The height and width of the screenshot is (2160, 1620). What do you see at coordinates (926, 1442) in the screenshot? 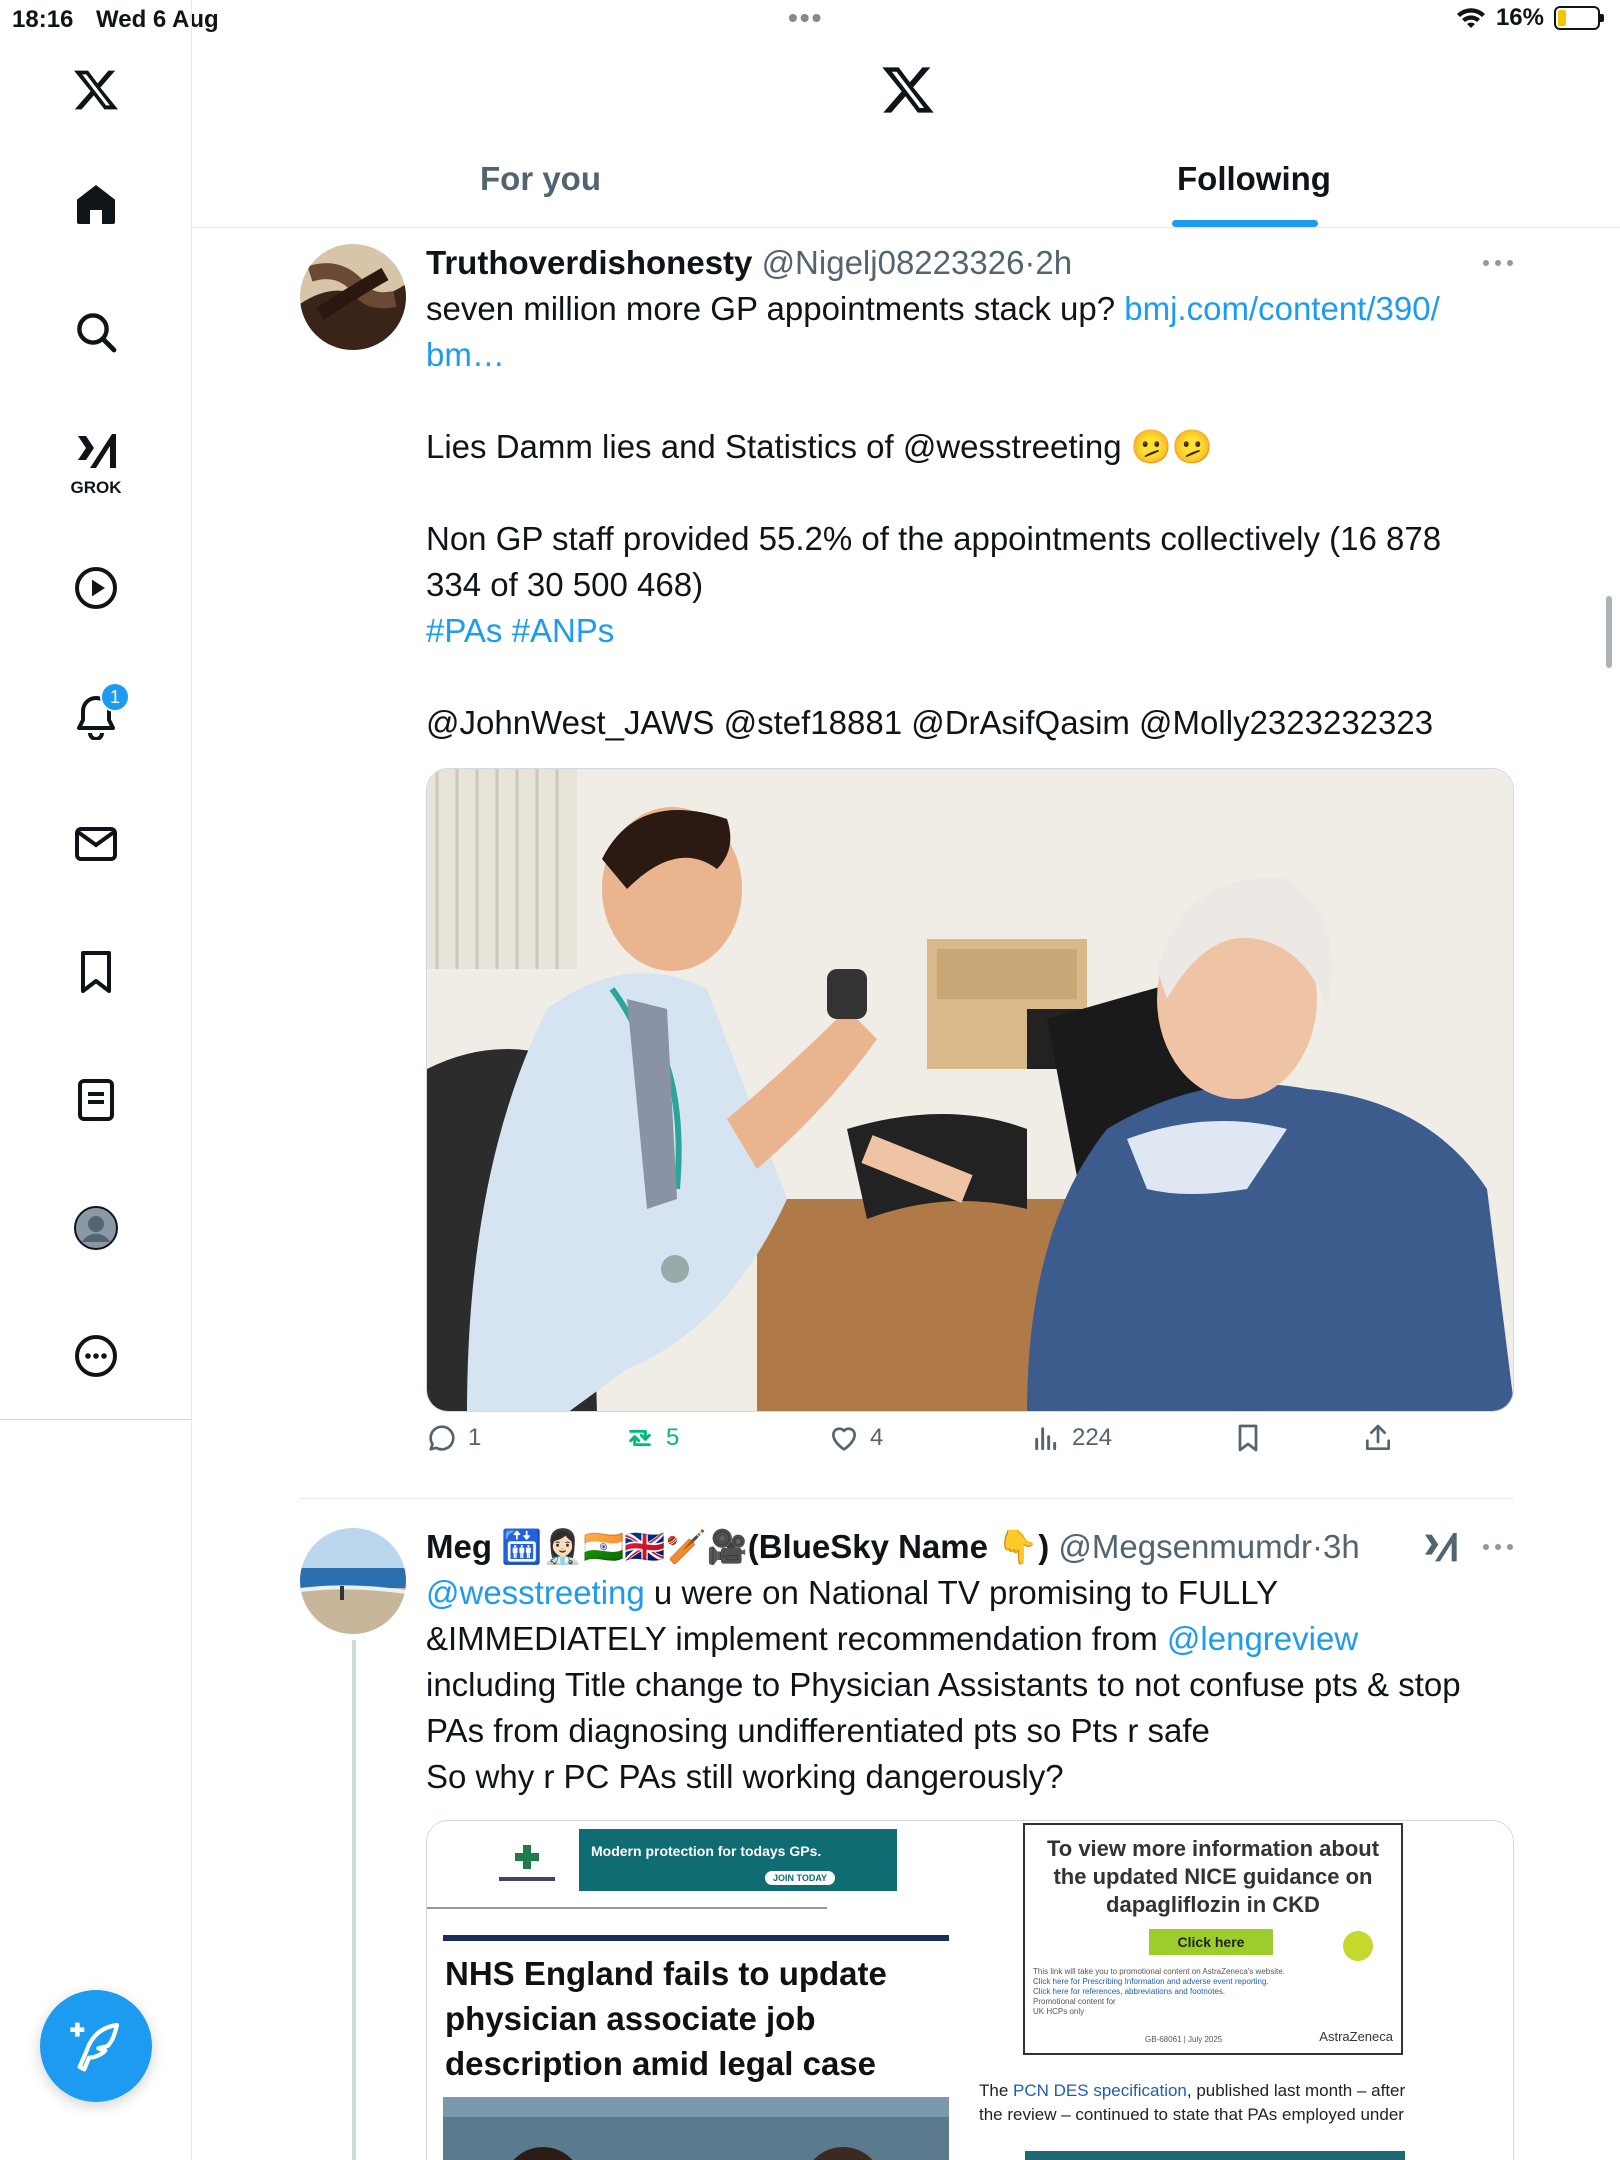
I see `tweet-actions: 1 5 4 224` at bounding box center [926, 1442].